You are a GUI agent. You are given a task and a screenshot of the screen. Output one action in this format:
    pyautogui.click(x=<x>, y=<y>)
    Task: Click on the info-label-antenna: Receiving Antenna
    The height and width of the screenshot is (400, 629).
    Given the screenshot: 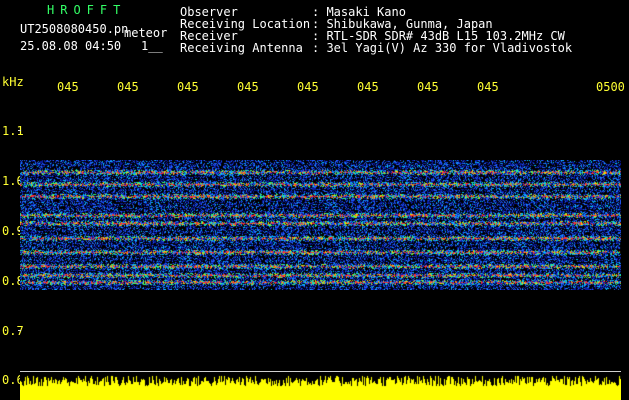 What is the action you would take?
    pyautogui.click(x=241, y=48)
    